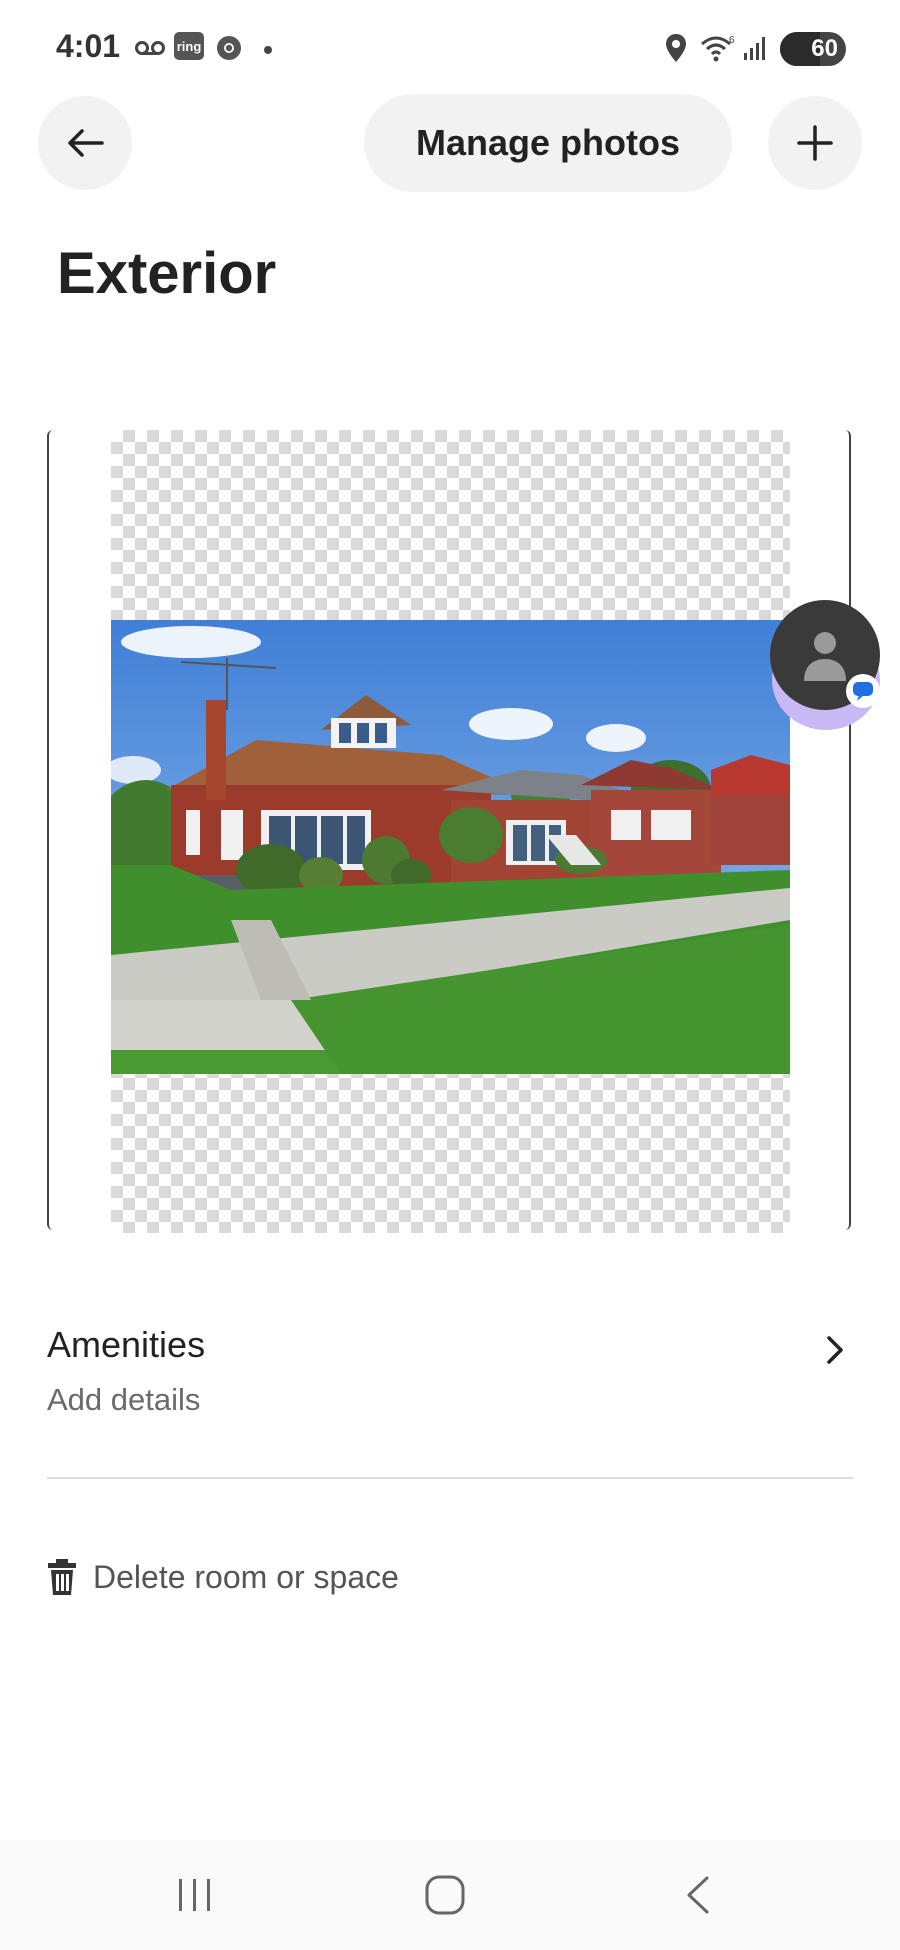 The width and height of the screenshot is (900, 1950). I want to click on svg-text: 6, so click(732, 40).